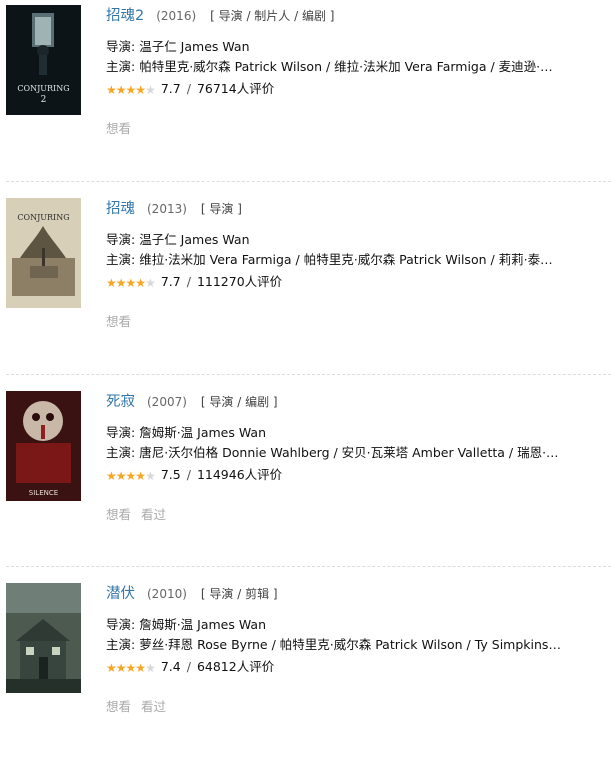 The image size is (611, 758). I want to click on movie-poster: CONJURING, so click(43, 253).